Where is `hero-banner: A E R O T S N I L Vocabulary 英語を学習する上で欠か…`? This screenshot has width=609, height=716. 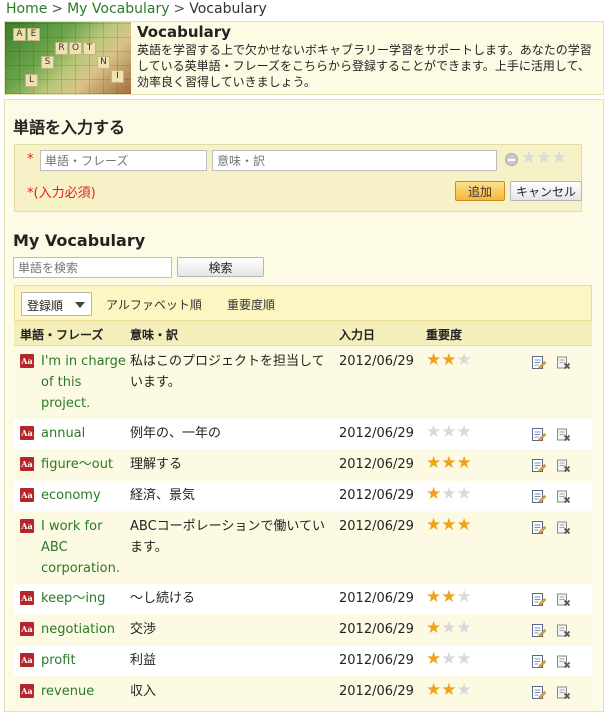 hero-banner: A E R O T S N I L Vocabulary 英語を学習する上で欠か… is located at coordinates (304, 58).